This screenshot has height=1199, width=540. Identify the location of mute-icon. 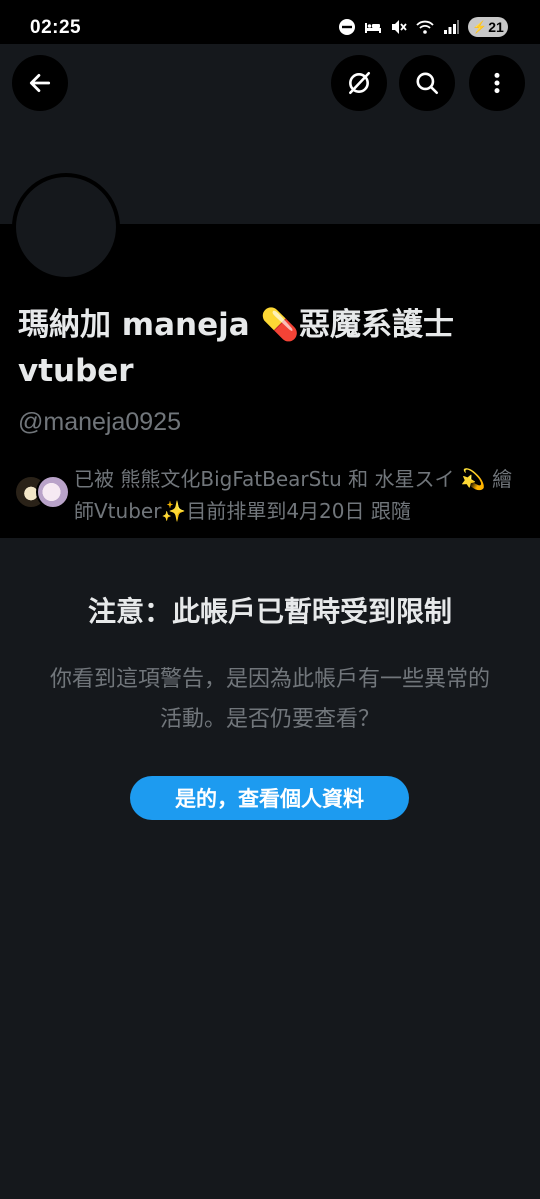
(399, 27).